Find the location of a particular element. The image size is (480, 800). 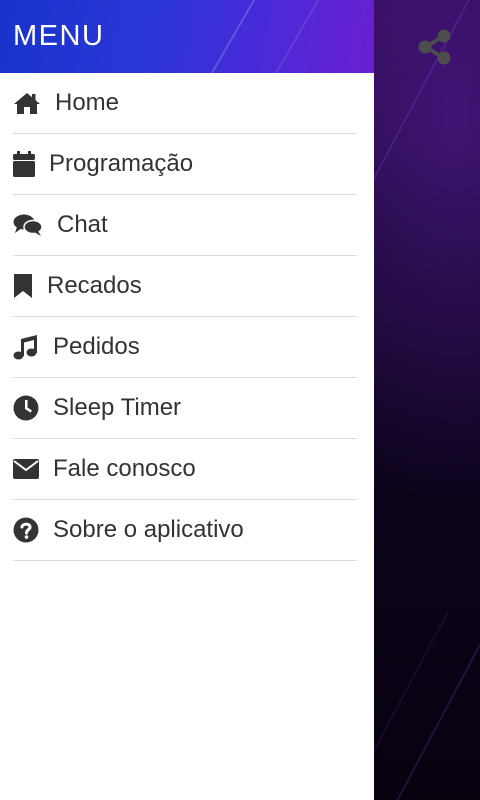

menu-item-label: Pedidos is located at coordinates (96, 346).